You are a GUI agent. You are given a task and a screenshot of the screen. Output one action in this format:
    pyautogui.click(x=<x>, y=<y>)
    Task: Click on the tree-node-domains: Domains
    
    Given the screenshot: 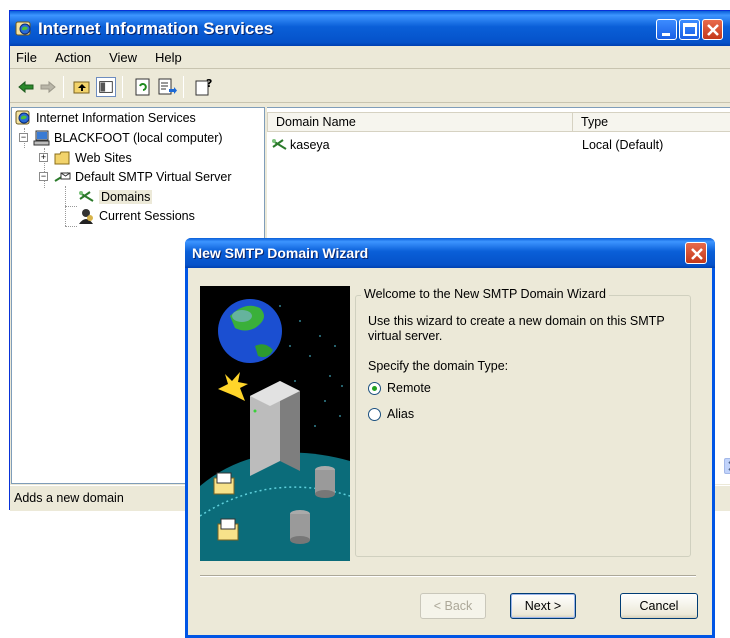 What is the action you would take?
    pyautogui.click(x=115, y=197)
    